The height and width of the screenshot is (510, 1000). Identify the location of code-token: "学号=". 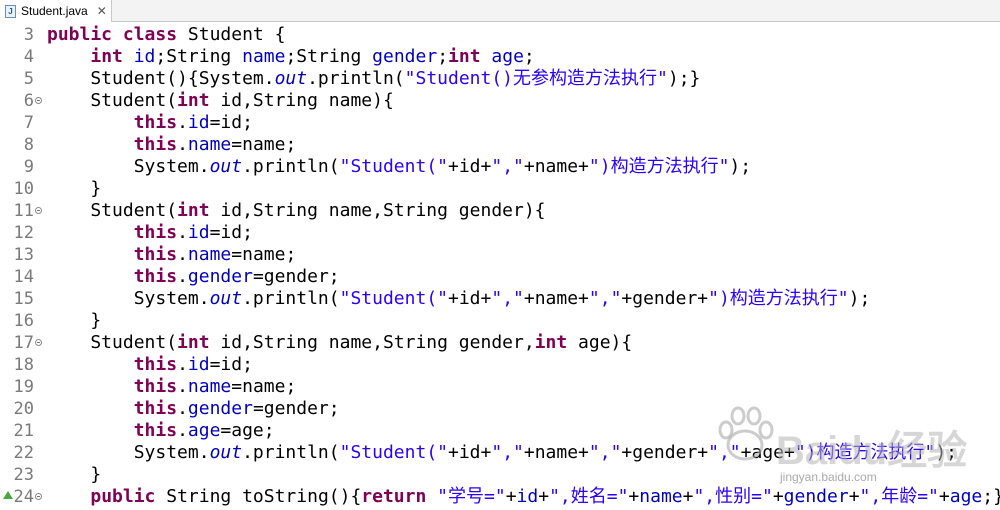
(471, 496).